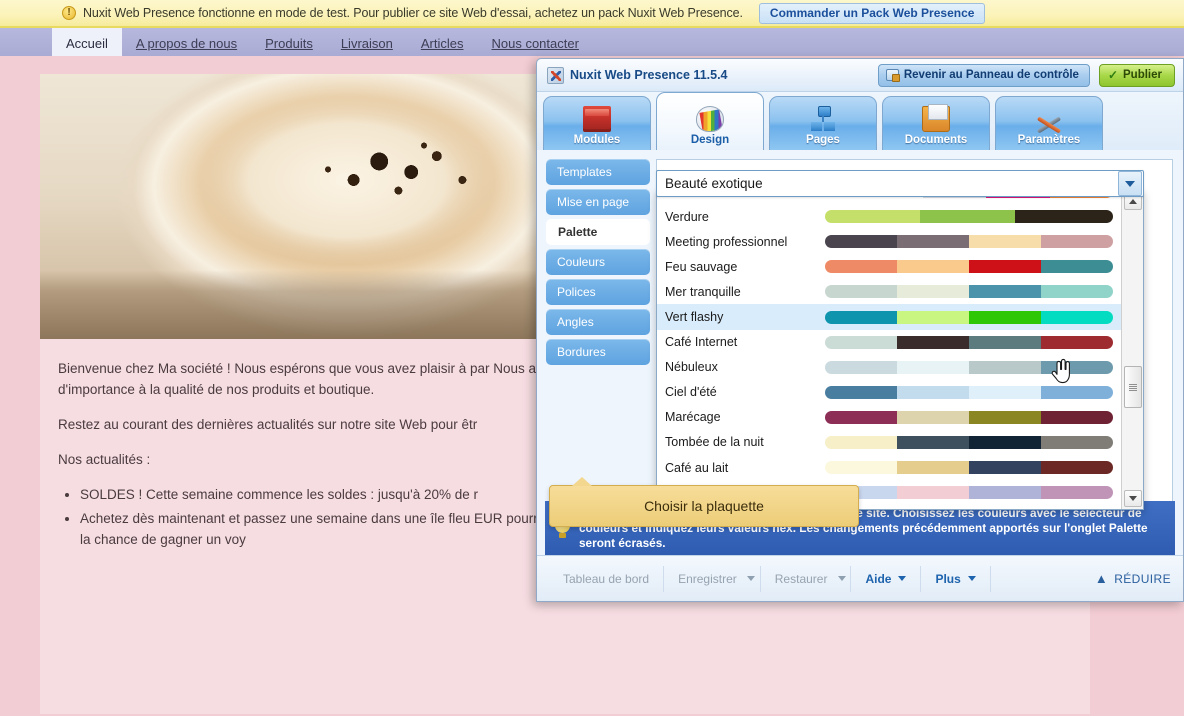  I want to click on help-button: Aide, so click(886, 578).